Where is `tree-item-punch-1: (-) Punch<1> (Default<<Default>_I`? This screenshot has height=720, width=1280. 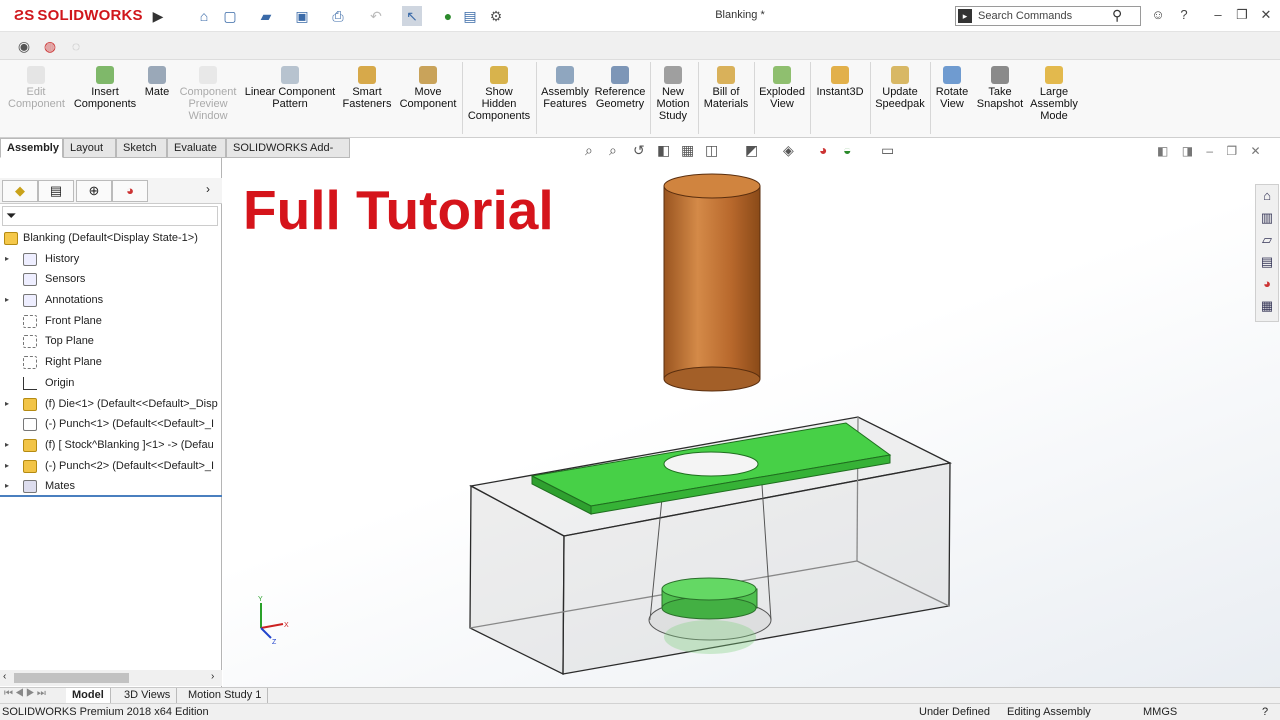 tree-item-punch-1: (-) Punch<1> (Default<<Default>_I is located at coordinates (111, 424).